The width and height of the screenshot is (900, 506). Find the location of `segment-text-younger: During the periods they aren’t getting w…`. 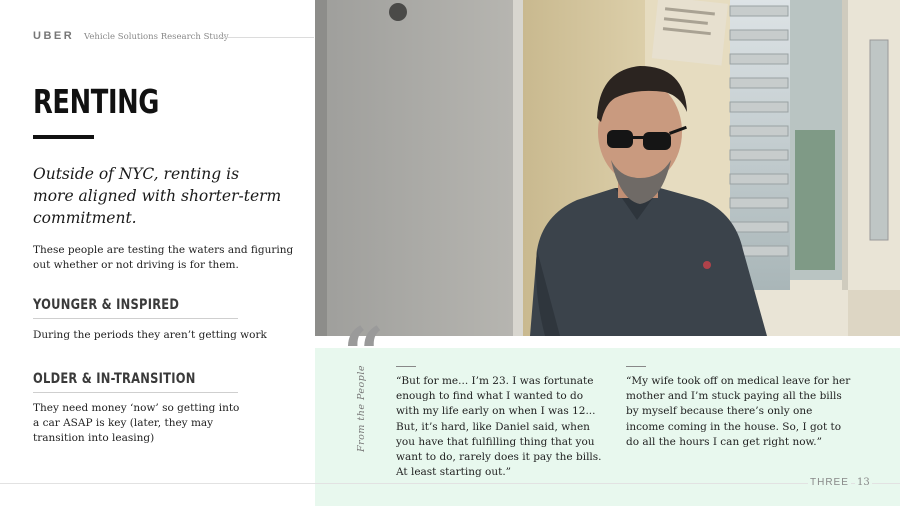

segment-text-younger: During the periods they aren’t getting w… is located at coordinates (150, 335).